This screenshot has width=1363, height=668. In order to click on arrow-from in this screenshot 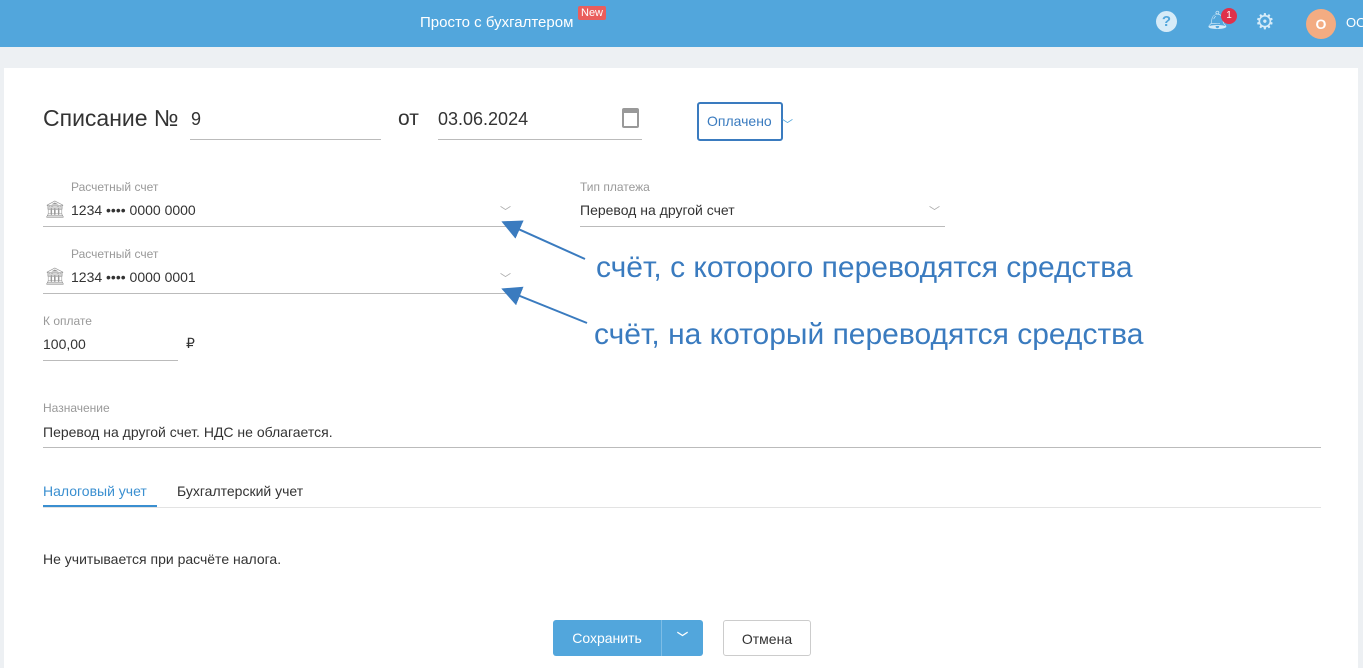, I will do `click(543, 240)`.